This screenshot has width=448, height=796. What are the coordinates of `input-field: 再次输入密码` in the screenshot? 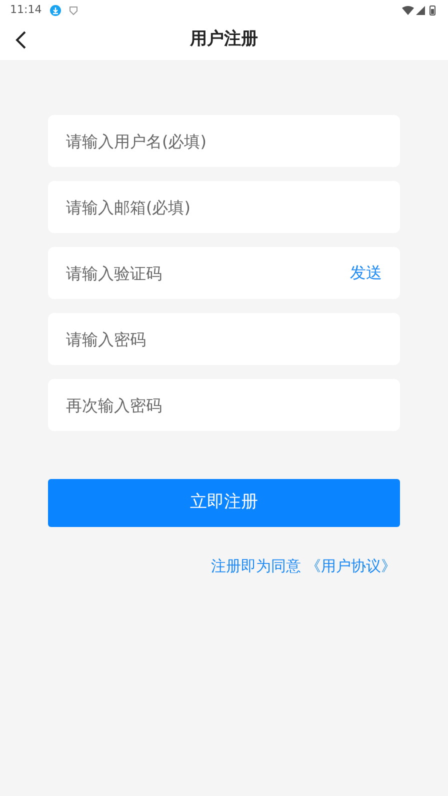 It's located at (224, 405).